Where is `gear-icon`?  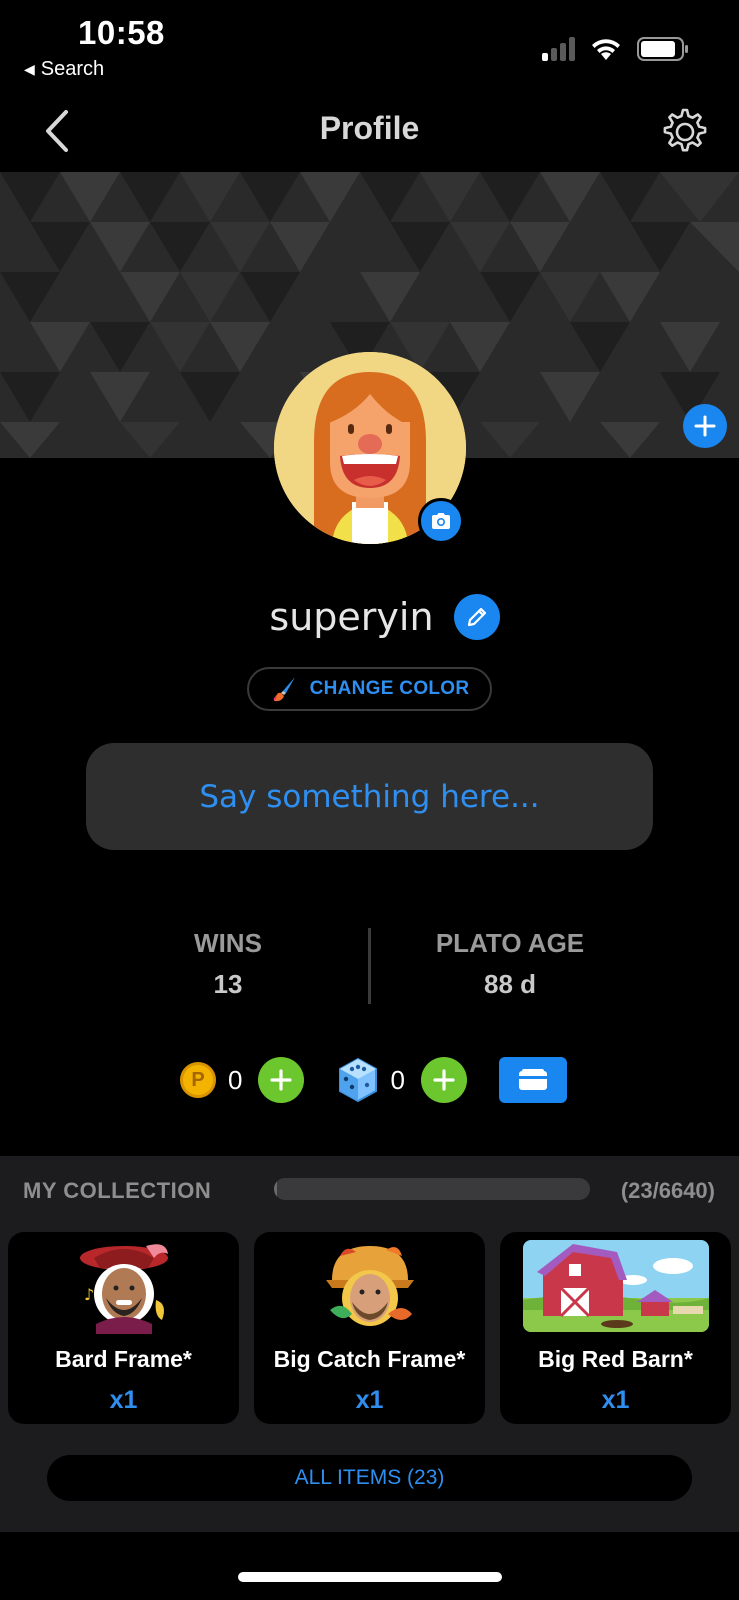
gear-icon is located at coordinates (685, 130).